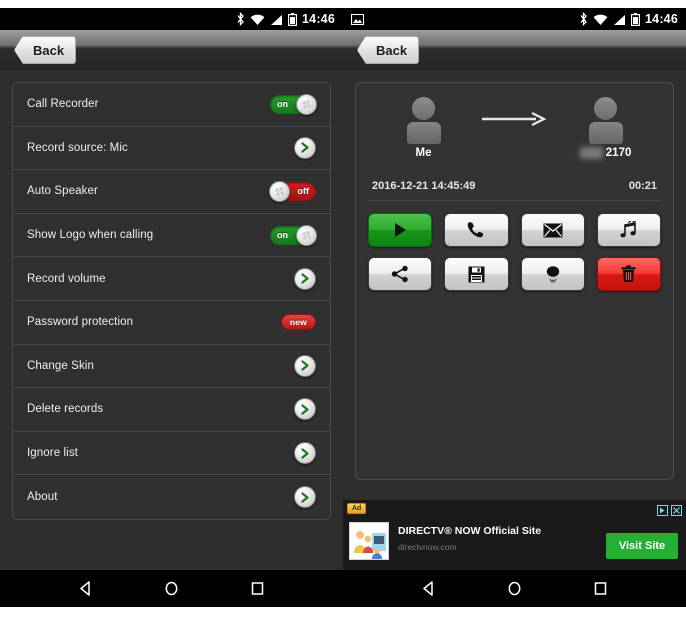 This screenshot has height=621, width=686. Describe the element at coordinates (470, 531) in the screenshot. I see `ad-title: DIRECTV® NOW Official Site` at that location.